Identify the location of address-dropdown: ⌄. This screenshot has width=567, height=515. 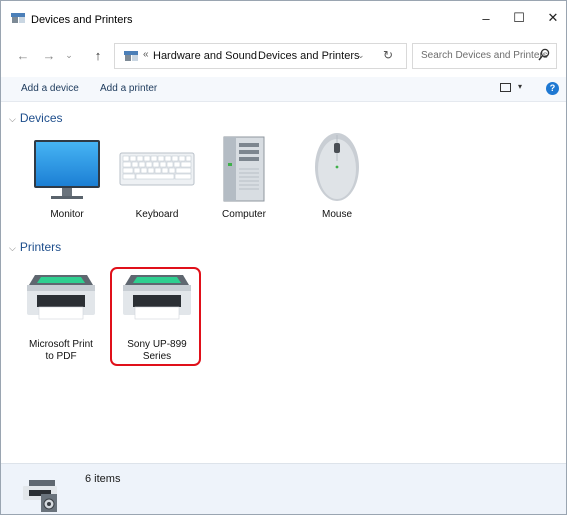
(361, 55).